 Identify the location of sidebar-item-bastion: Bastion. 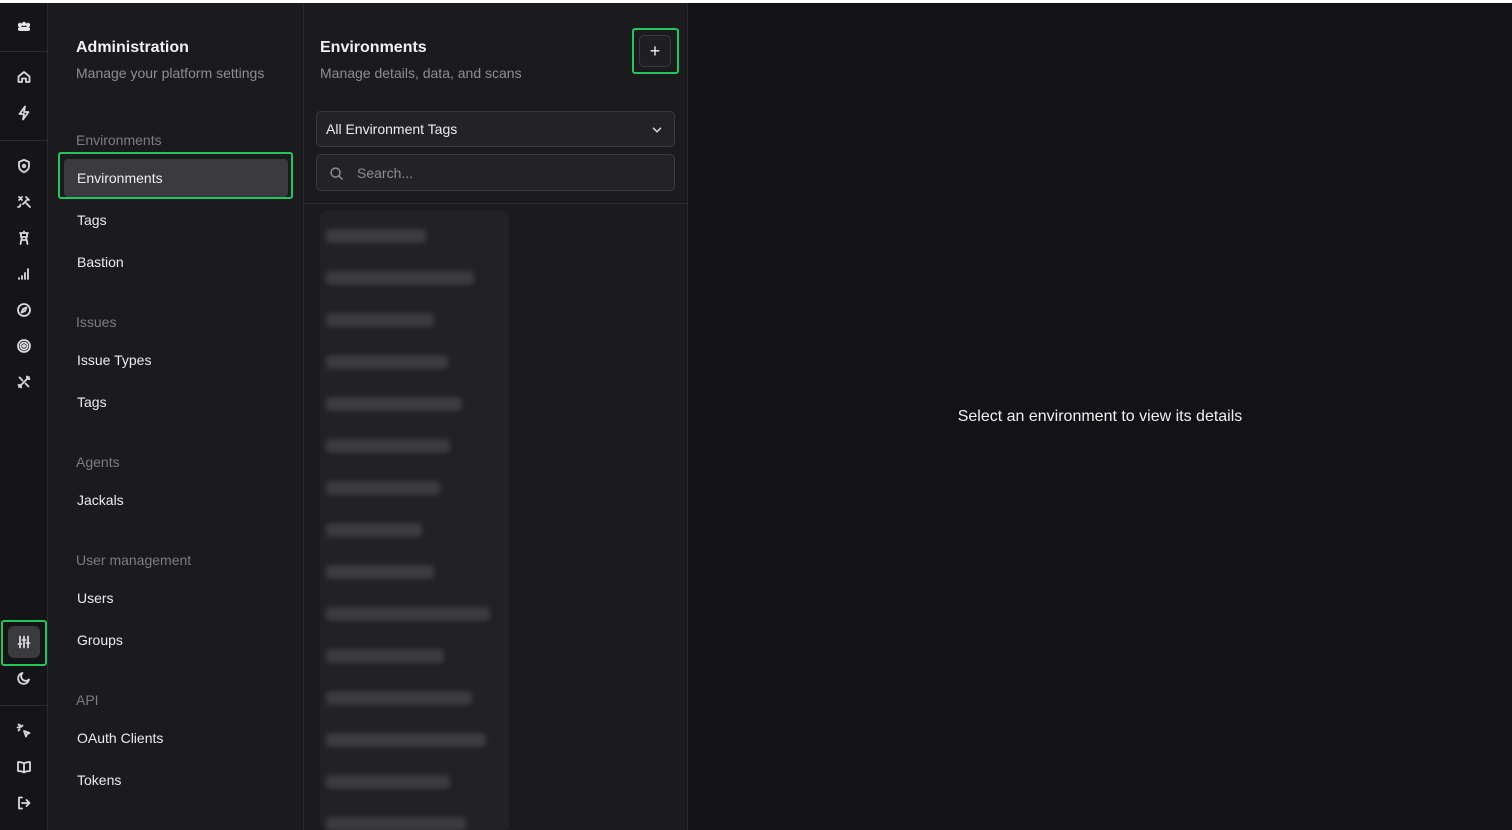
(176, 262).